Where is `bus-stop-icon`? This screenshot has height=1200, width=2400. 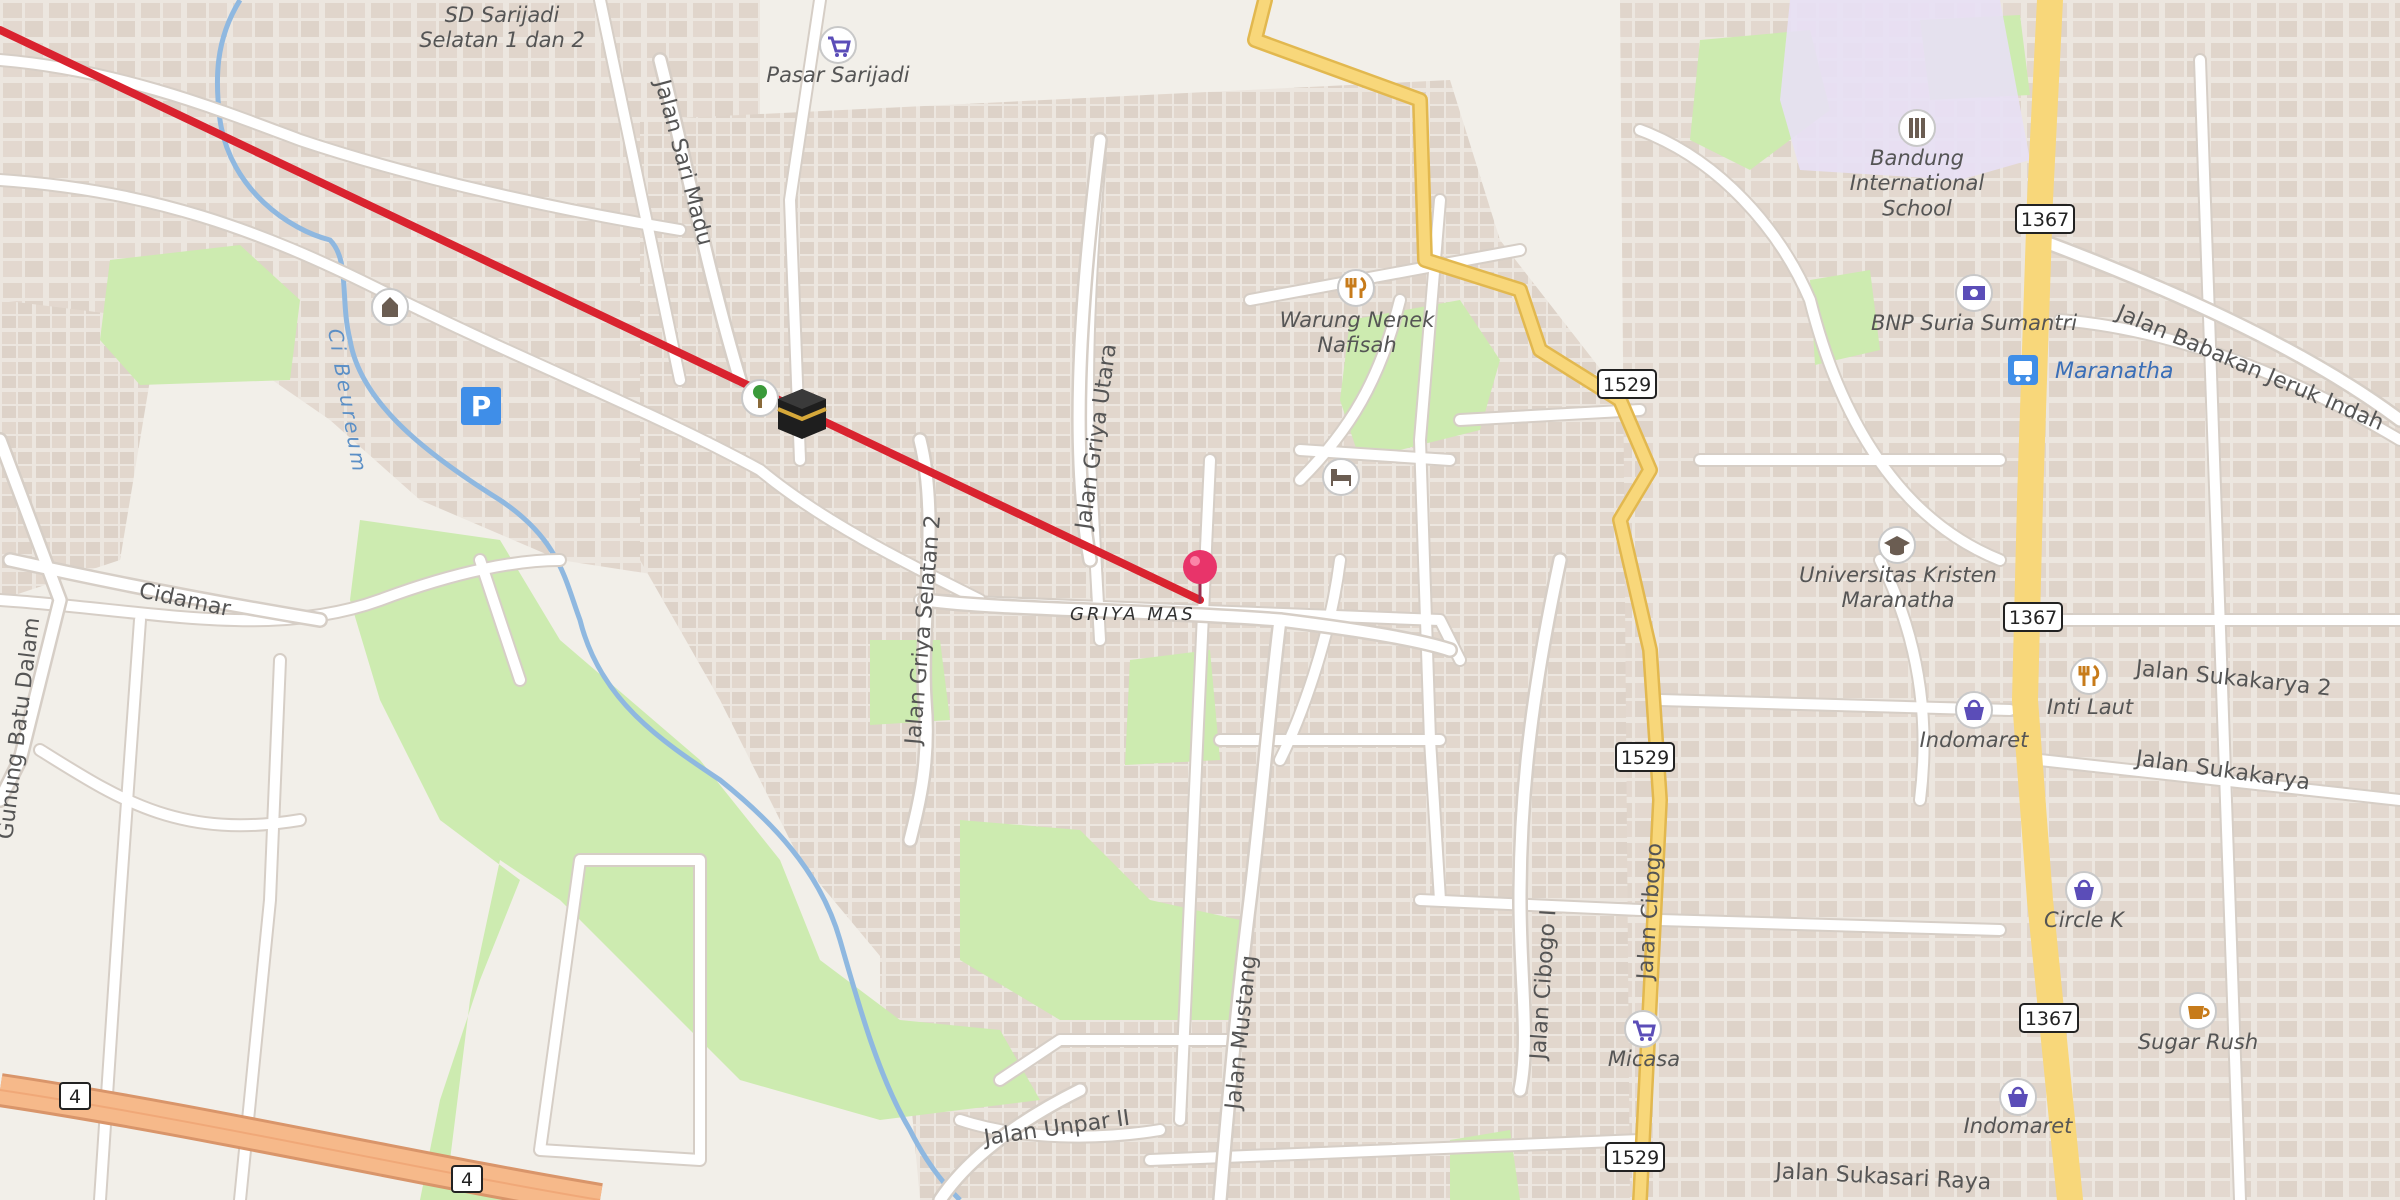
bus-stop-icon is located at coordinates (2023, 370).